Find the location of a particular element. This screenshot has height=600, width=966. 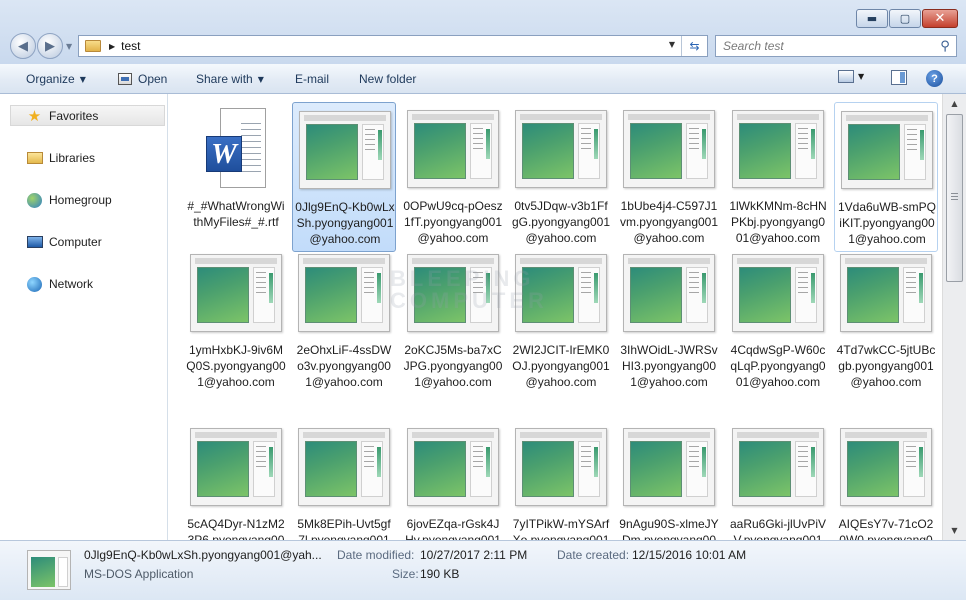

file-item: 9nAgu90S-xlmeJYDm.pyongyang001@yahoo.com is located at coordinates (669, 480).